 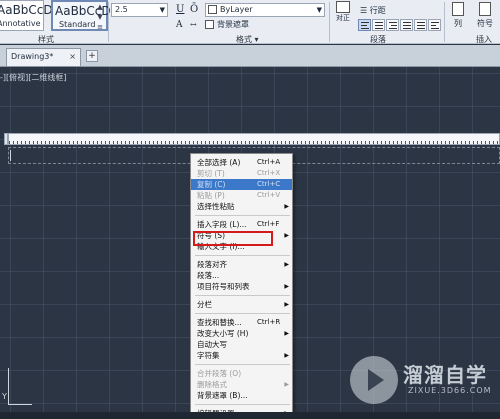 What do you see at coordinates (247, 39) in the screenshot?
I see `format-panel-label: 格式 ▾` at bounding box center [247, 39].